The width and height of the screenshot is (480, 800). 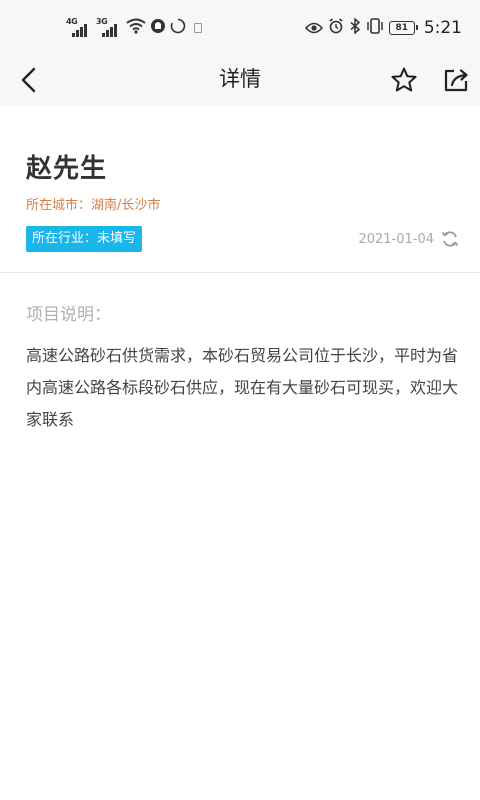 I want to click on eye-icon, so click(x=313, y=28).